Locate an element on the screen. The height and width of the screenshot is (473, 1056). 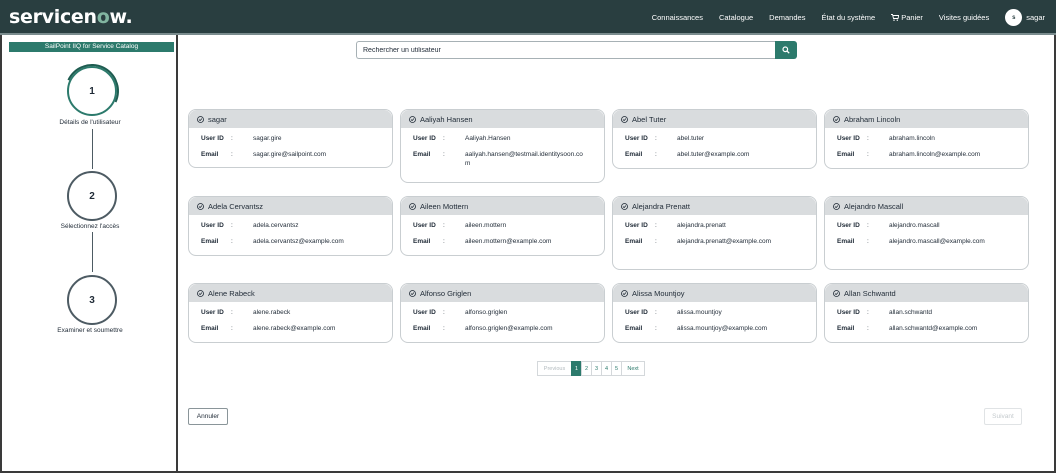
user-card-name: Alejandra Prenatt is located at coordinates (661, 206).